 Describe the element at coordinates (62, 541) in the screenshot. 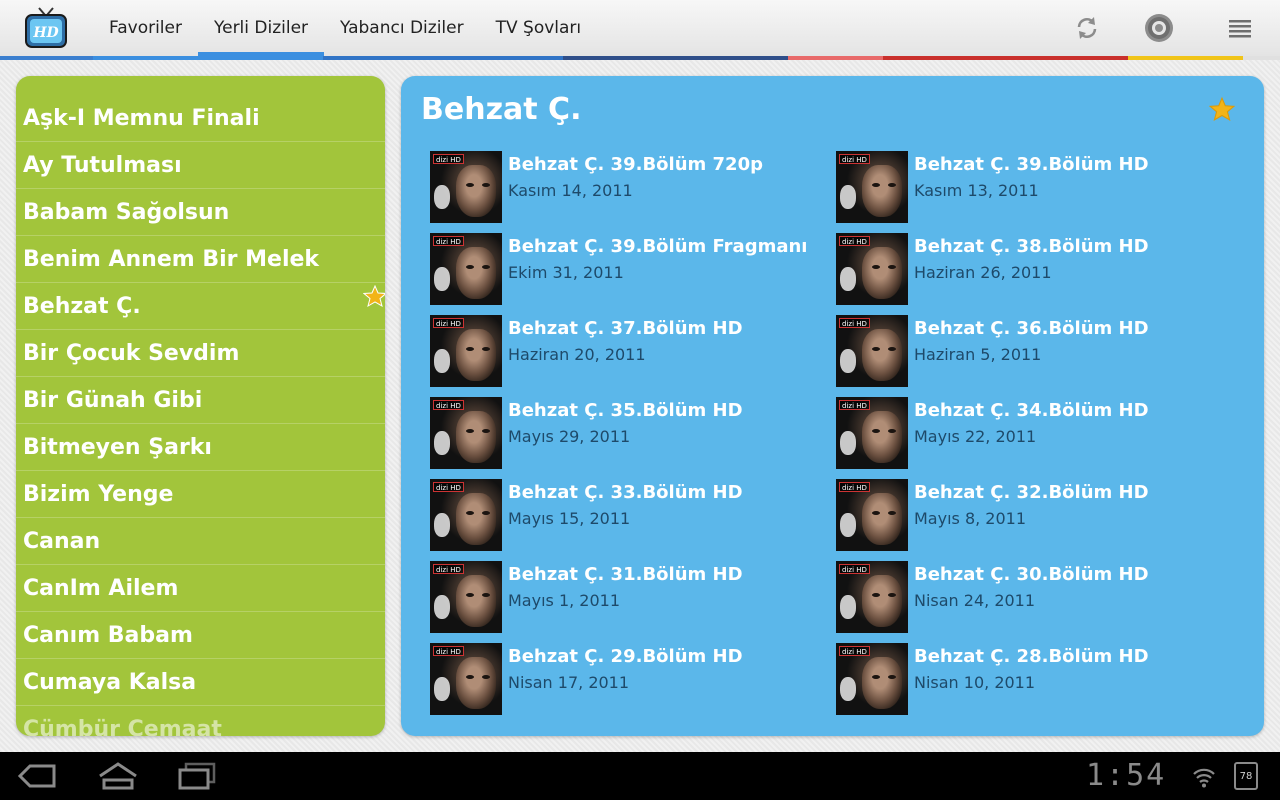

I see `list-item-label: Canan` at that location.